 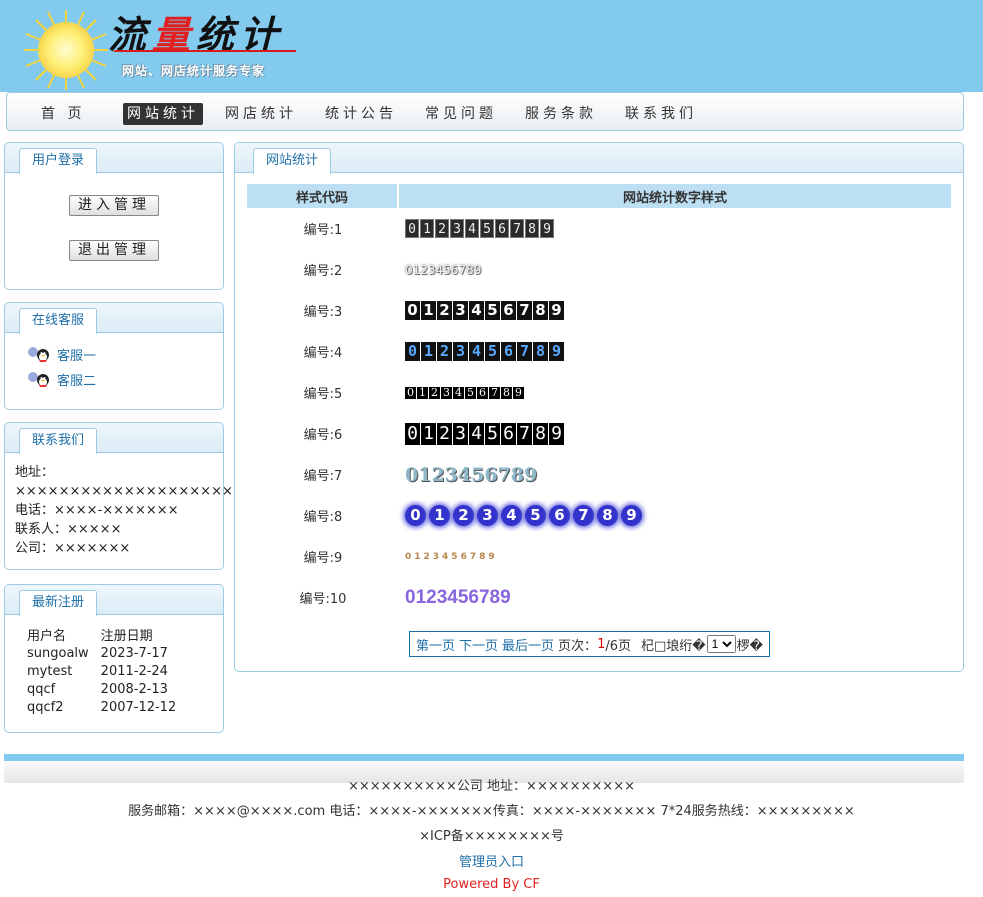 What do you see at coordinates (73, 548) in the screenshot?
I see `contact-company: 公司：×××××××` at bounding box center [73, 548].